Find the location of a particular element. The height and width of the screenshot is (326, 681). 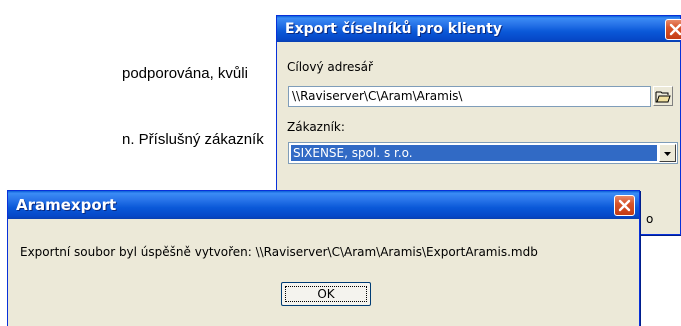

message-box-title: Aramexport is located at coordinates (66, 205).